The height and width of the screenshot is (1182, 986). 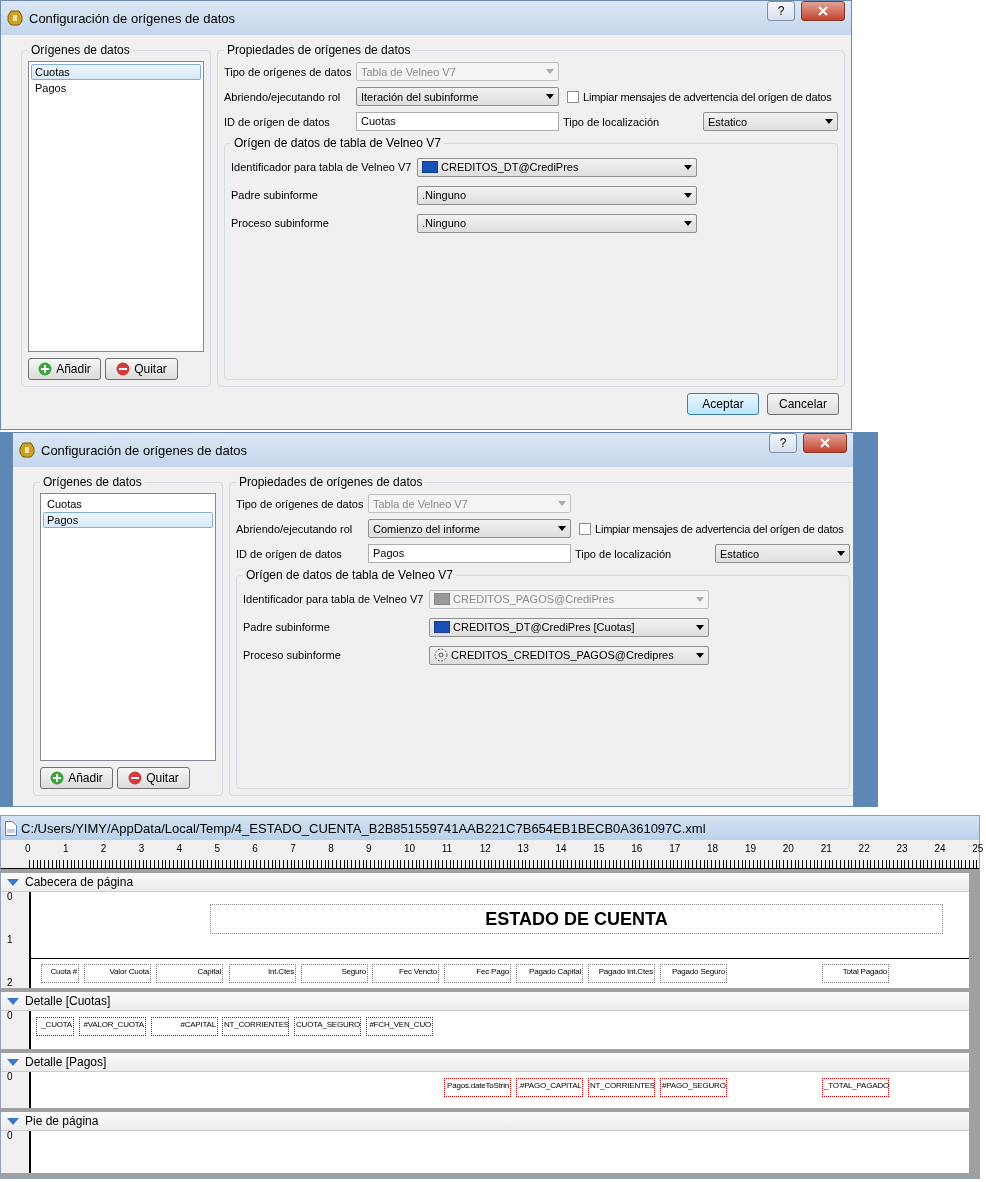 I want to click on ruler-number: 2, so click(x=104, y=848).